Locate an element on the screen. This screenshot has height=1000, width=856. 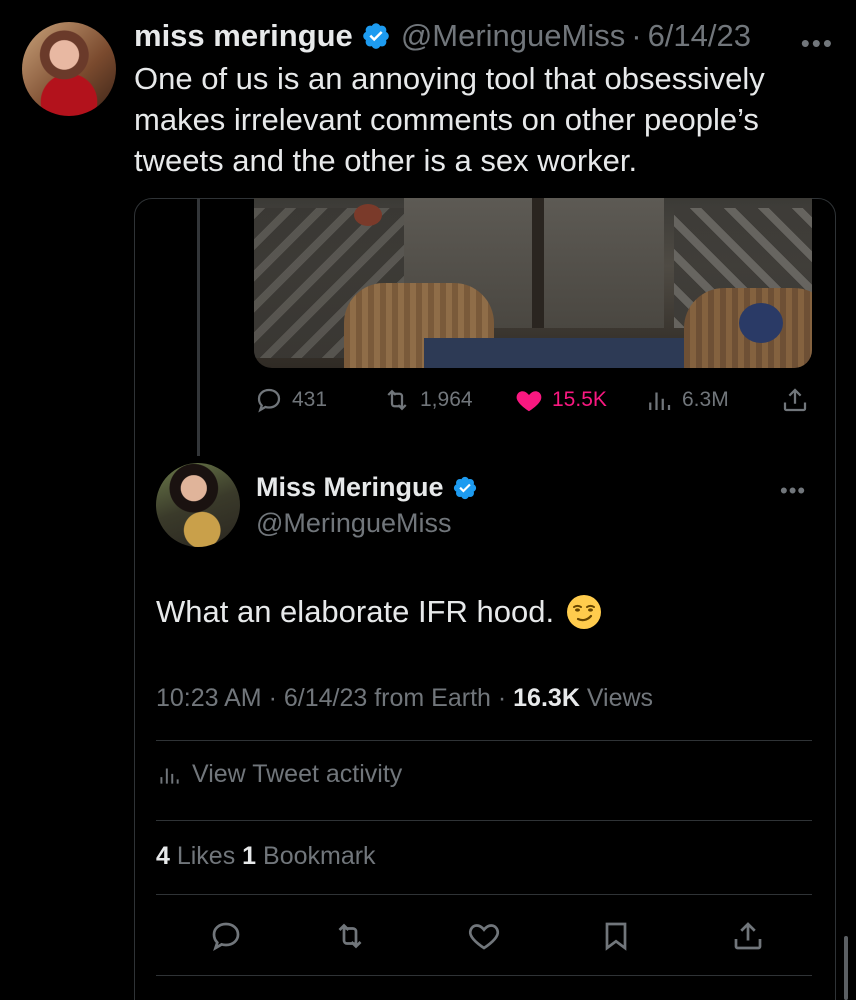
bookmarks-label: Bookmark is located at coordinates (316, 856).